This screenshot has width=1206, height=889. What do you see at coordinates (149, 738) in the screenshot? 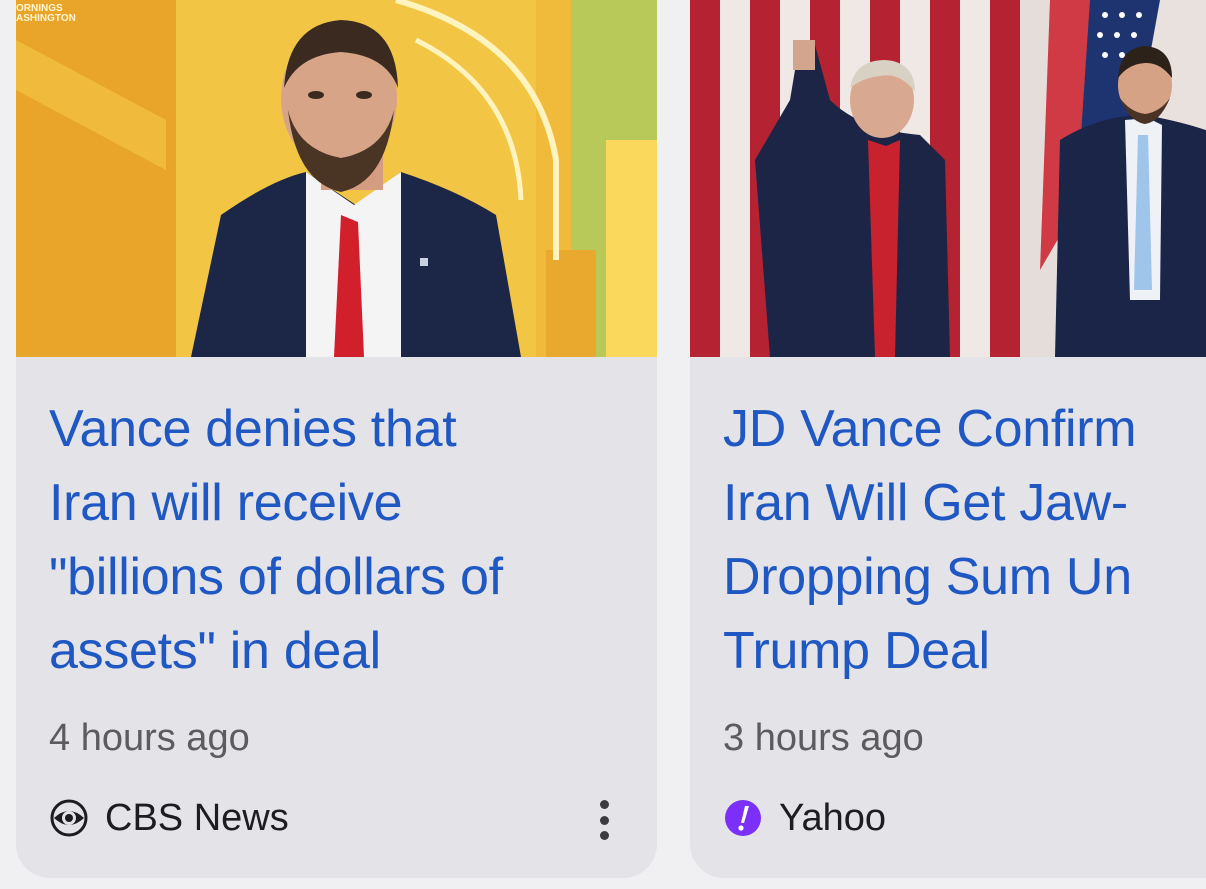
I see `publish-time: 4 hours ago` at bounding box center [149, 738].